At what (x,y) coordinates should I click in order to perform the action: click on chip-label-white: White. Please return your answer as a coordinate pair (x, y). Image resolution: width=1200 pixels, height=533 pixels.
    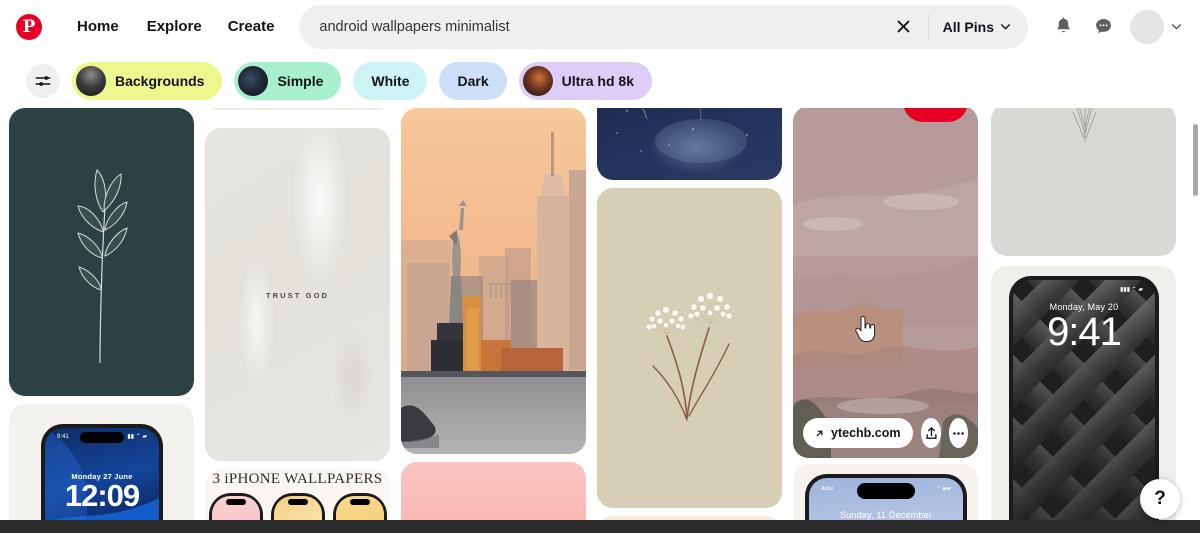
    Looking at the image, I should click on (390, 80).